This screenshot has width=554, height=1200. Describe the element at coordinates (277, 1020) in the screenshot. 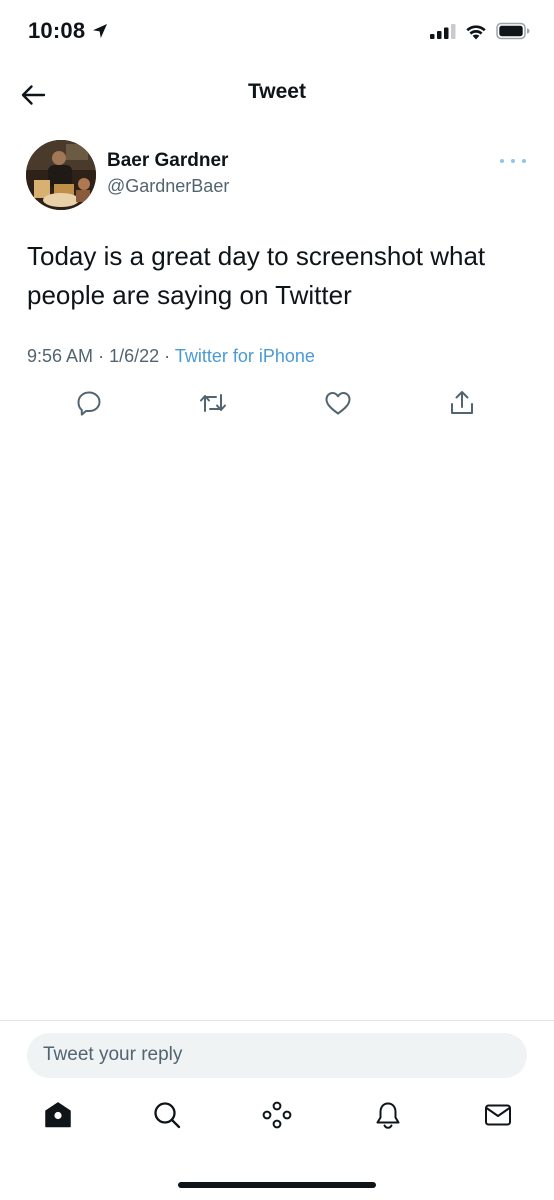

I see `reply-divider` at that location.